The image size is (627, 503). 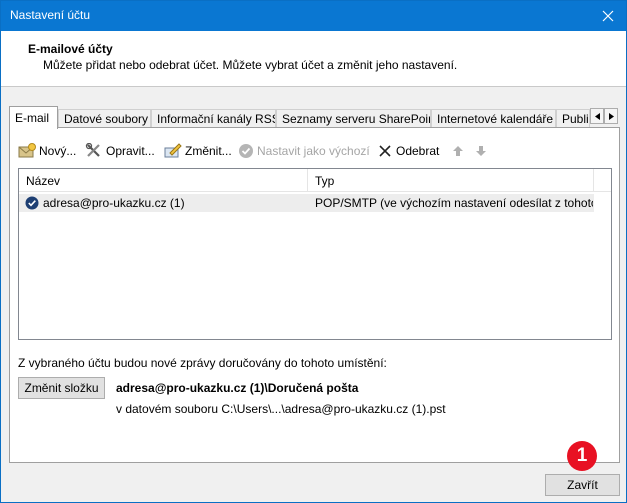 I want to click on close-button: Zavřít, so click(x=582, y=485).